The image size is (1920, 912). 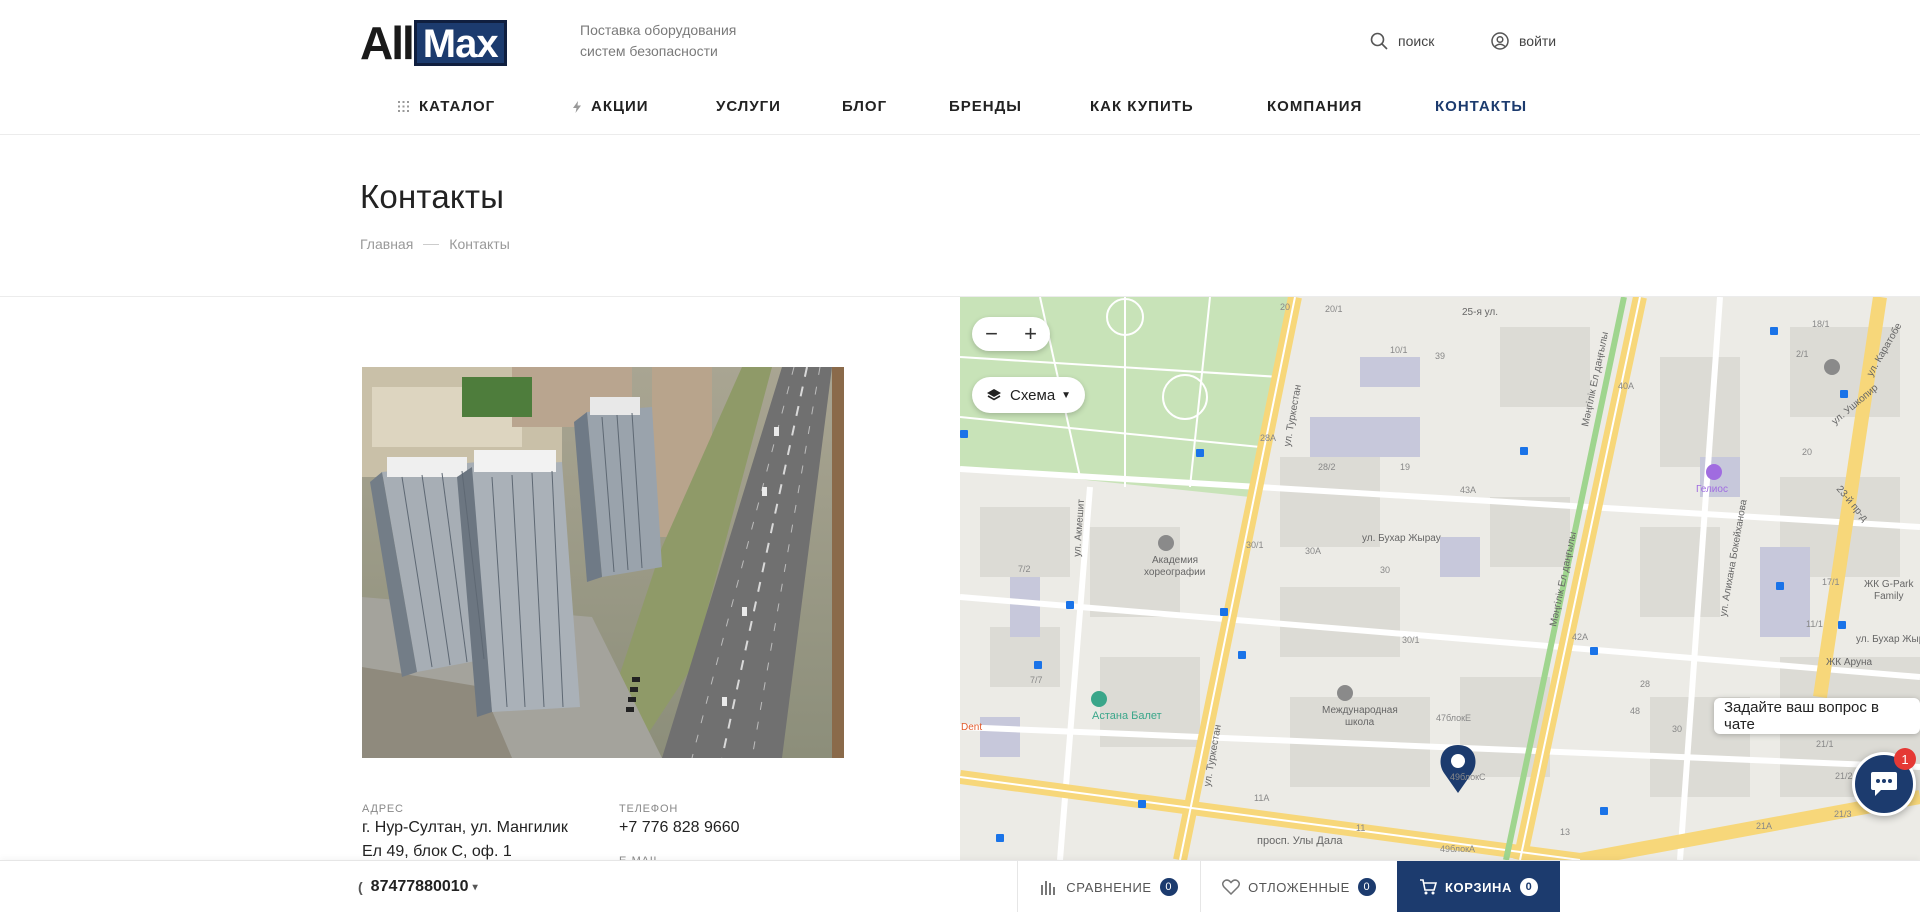 What do you see at coordinates (1048, 888) in the screenshot?
I see `compare-icon` at bounding box center [1048, 888].